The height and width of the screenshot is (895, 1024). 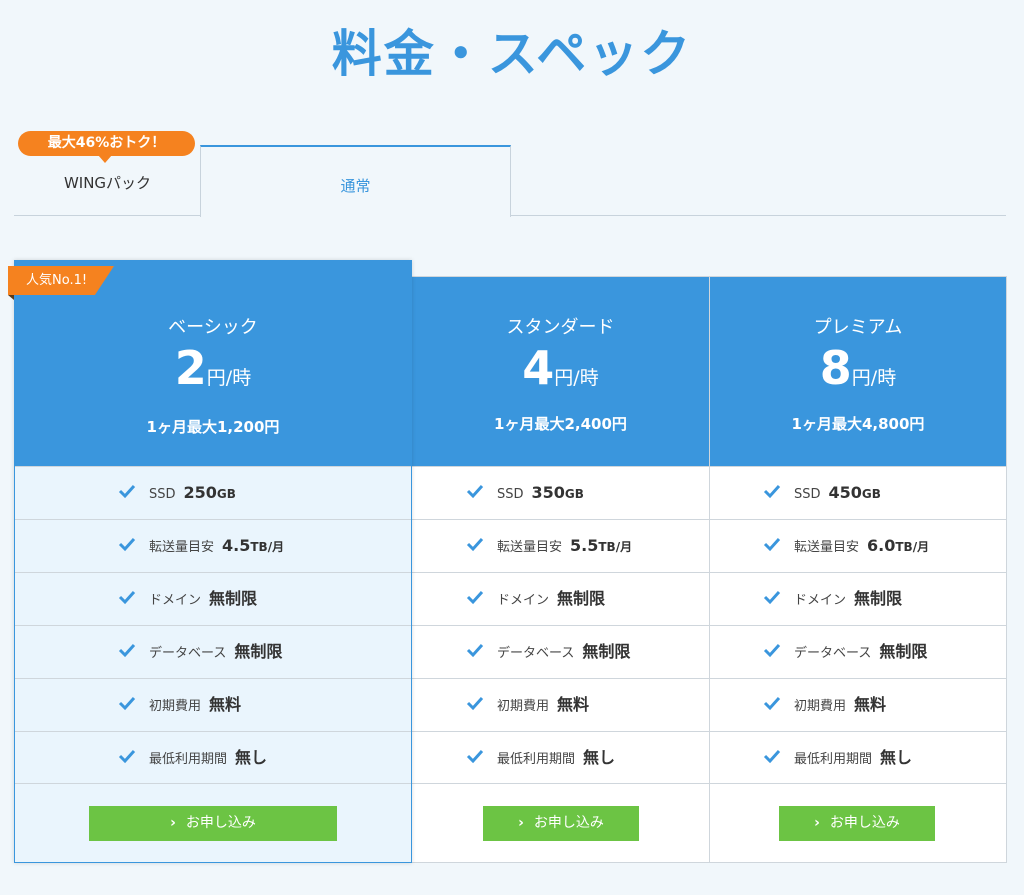 I want to click on plan-header: プレミアム 8円/時 1ヶ月最大4,800円, so click(x=858, y=371).